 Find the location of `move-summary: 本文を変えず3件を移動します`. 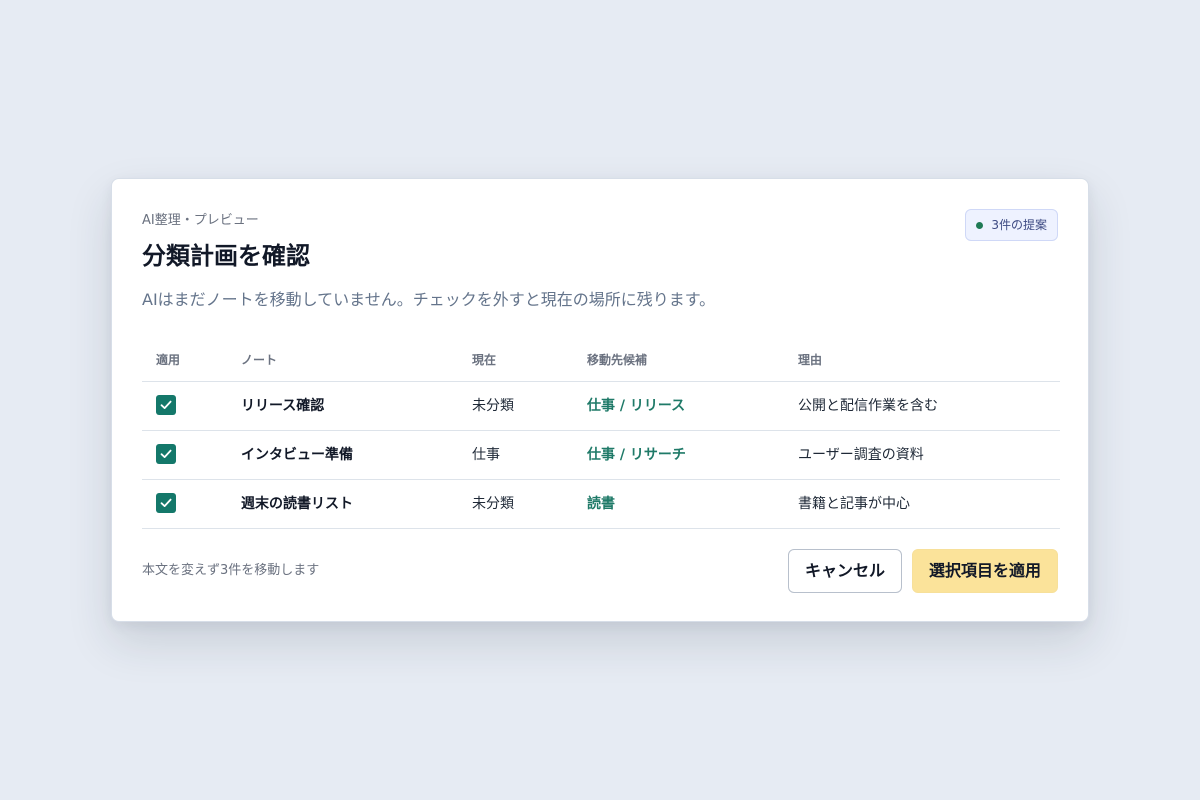

move-summary: 本文を変えず3件を移動します is located at coordinates (231, 570).